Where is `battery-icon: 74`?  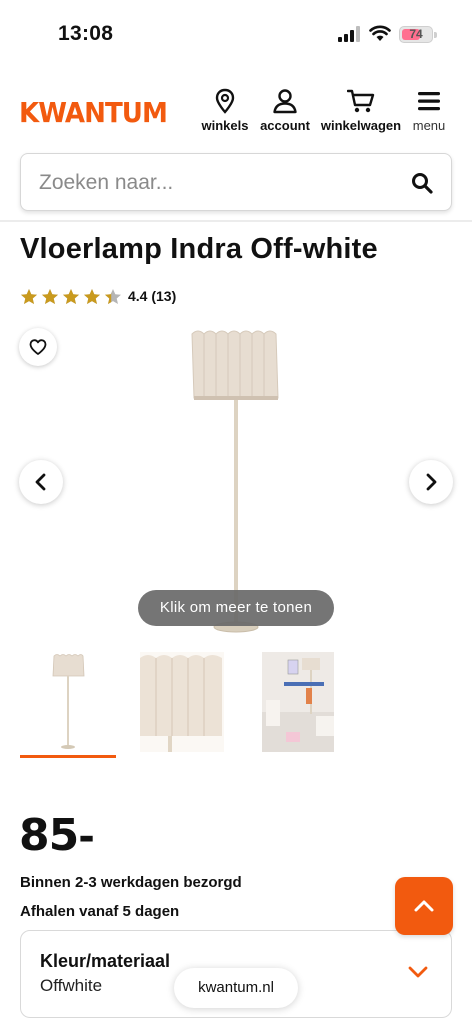
battery-icon: 74 is located at coordinates (416, 34).